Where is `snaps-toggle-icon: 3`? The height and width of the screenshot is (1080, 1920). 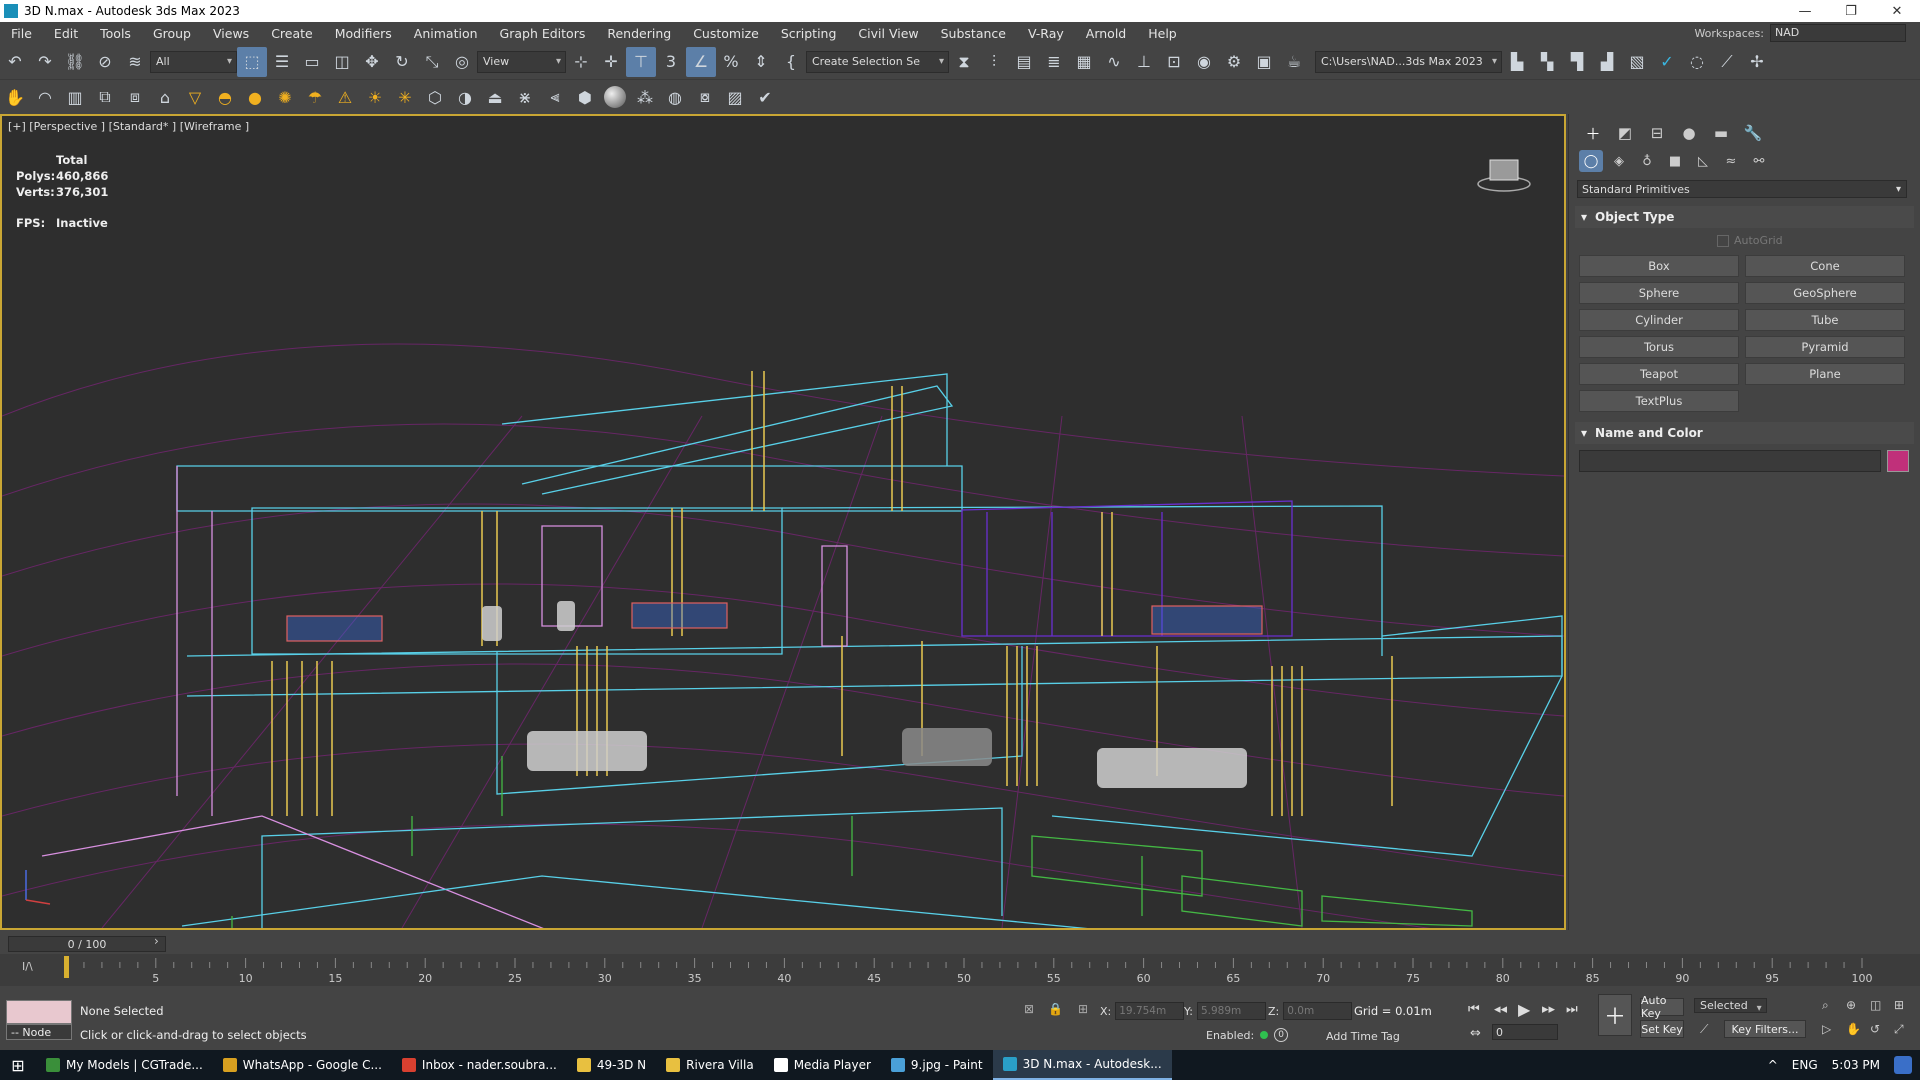
snaps-toggle-icon: 3 is located at coordinates (671, 62).